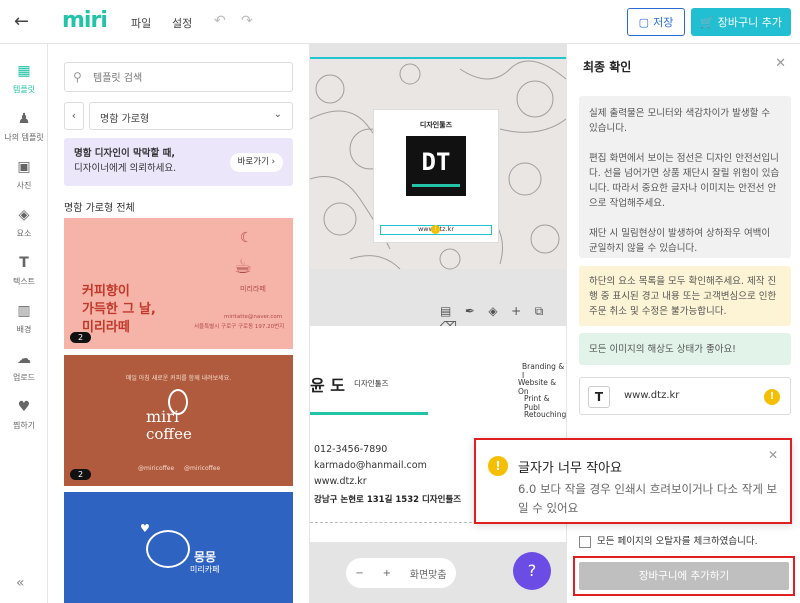 The width and height of the screenshot is (800, 603). I want to click on typo-confirm-checkbox: 모든 페이지의 오탈자를 체크하였습니다., so click(685, 540).